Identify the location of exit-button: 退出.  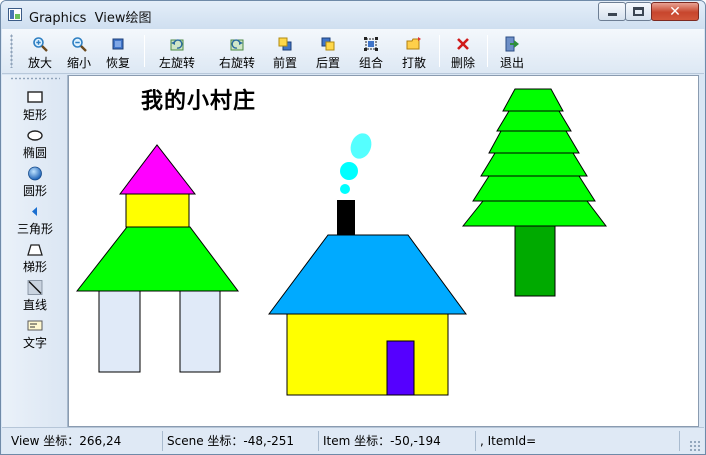
(512, 52).